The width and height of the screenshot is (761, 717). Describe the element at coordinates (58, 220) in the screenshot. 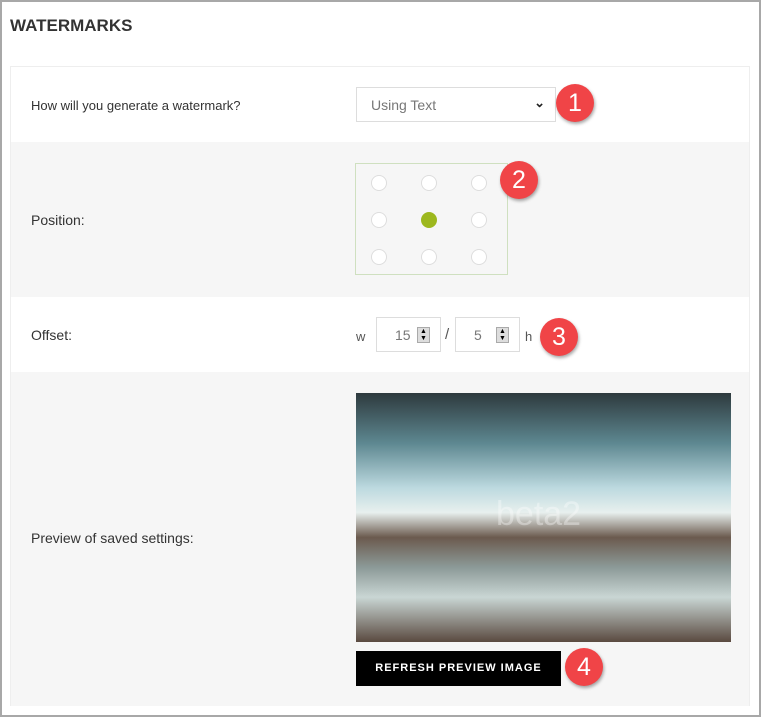

I see `position-label: Position:` at that location.